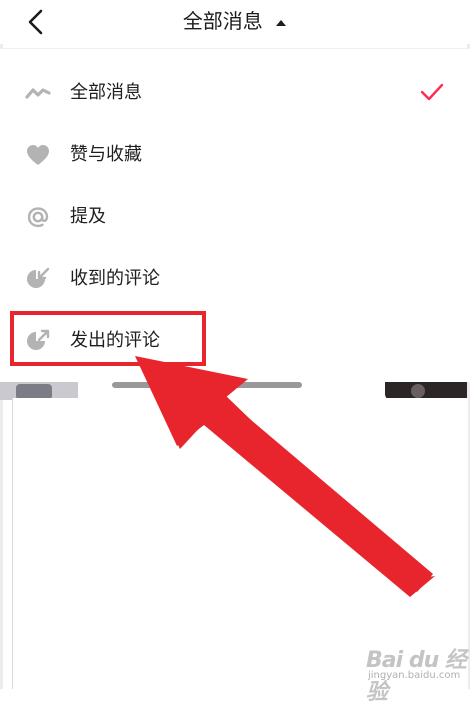  I want to click on menu-item-all-messages: 全部消息, so click(235, 92).